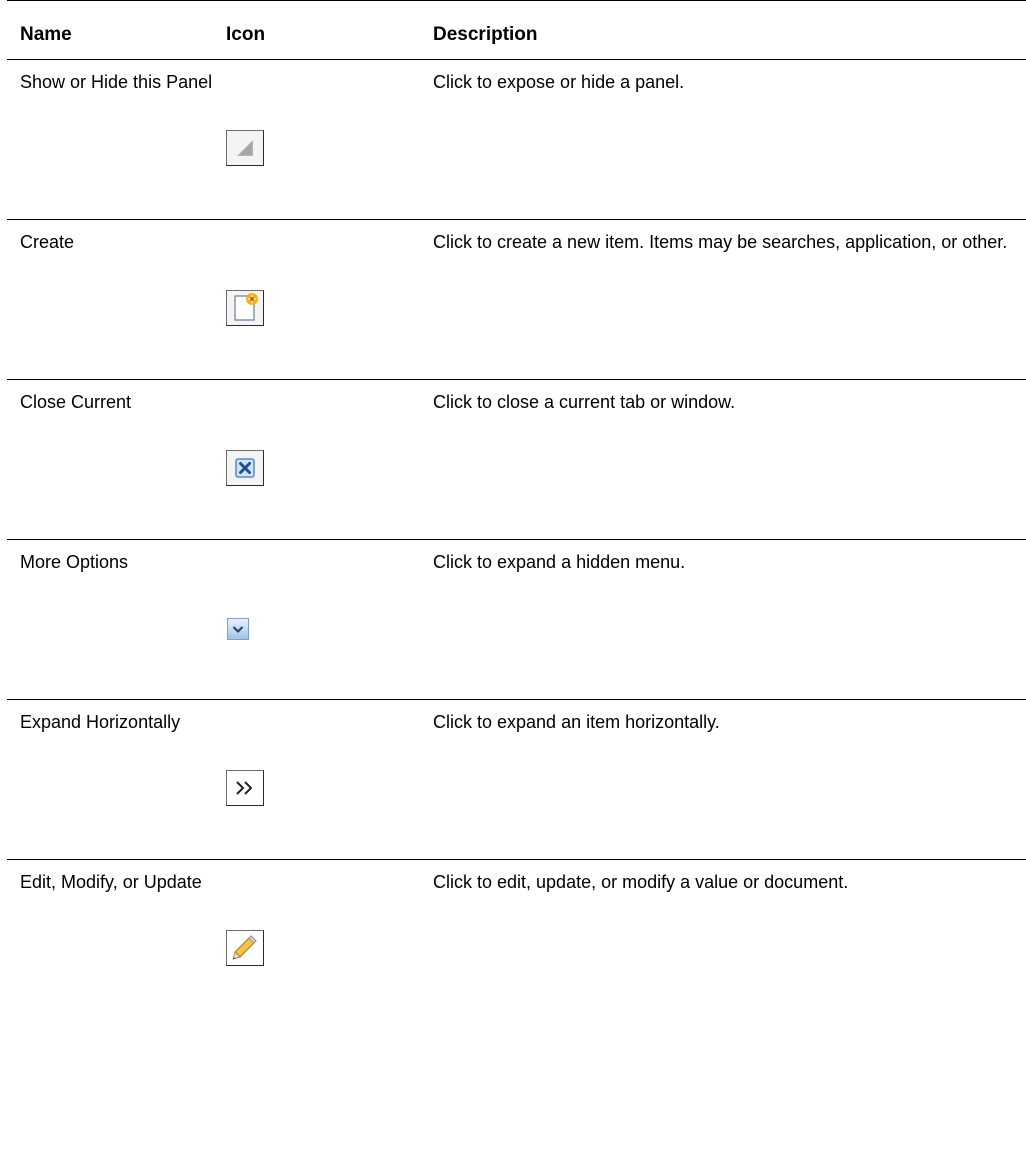 The width and height of the screenshot is (1026, 1165). Describe the element at coordinates (723, 139) in the screenshot. I see `row-description: Click to expose or hide a panel.` at that location.